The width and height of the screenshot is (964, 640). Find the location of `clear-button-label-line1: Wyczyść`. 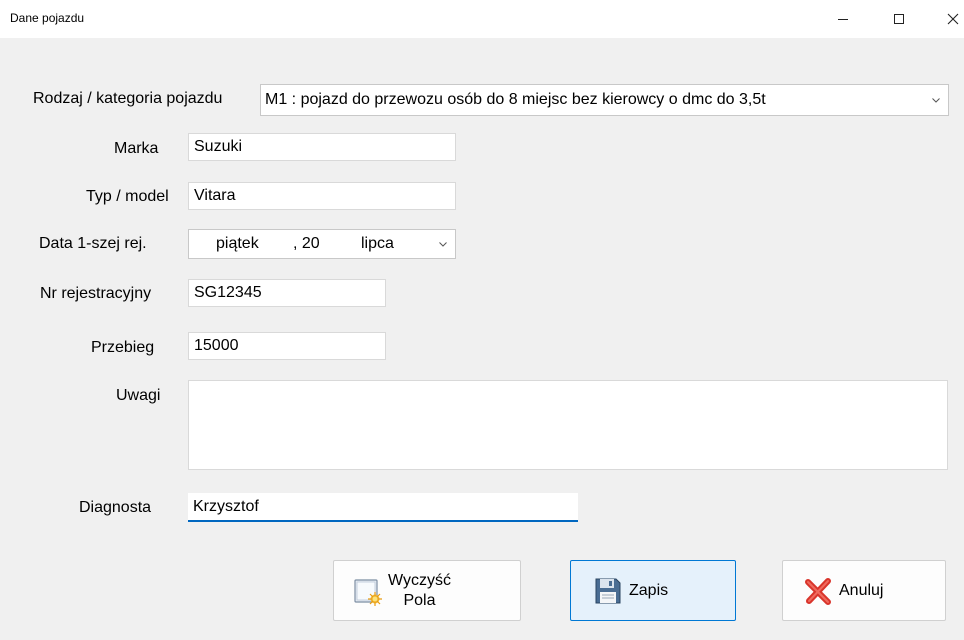

clear-button-label-line1: Wyczyść is located at coordinates (419, 580).